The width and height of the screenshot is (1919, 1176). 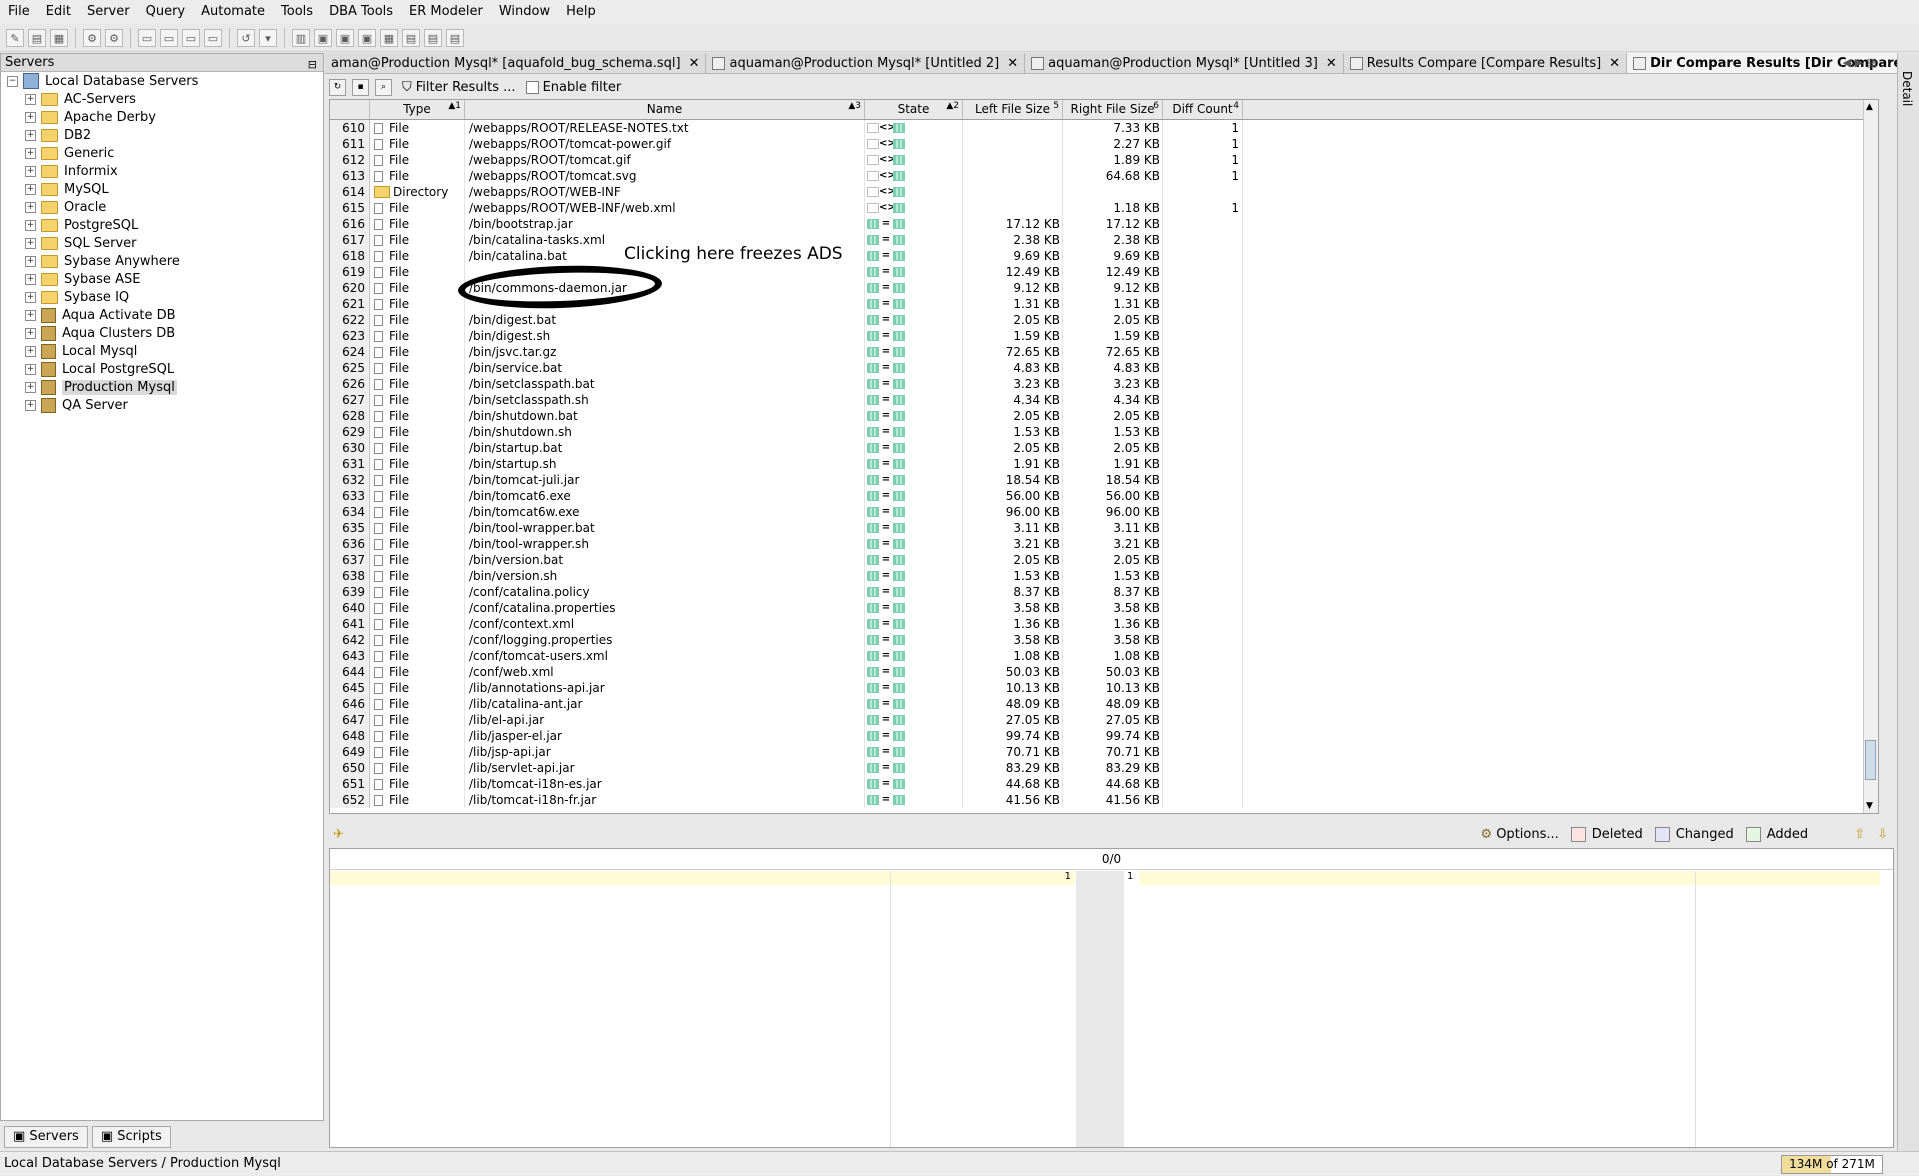 I want to click on compare-icon: ▭, so click(x=147, y=37).